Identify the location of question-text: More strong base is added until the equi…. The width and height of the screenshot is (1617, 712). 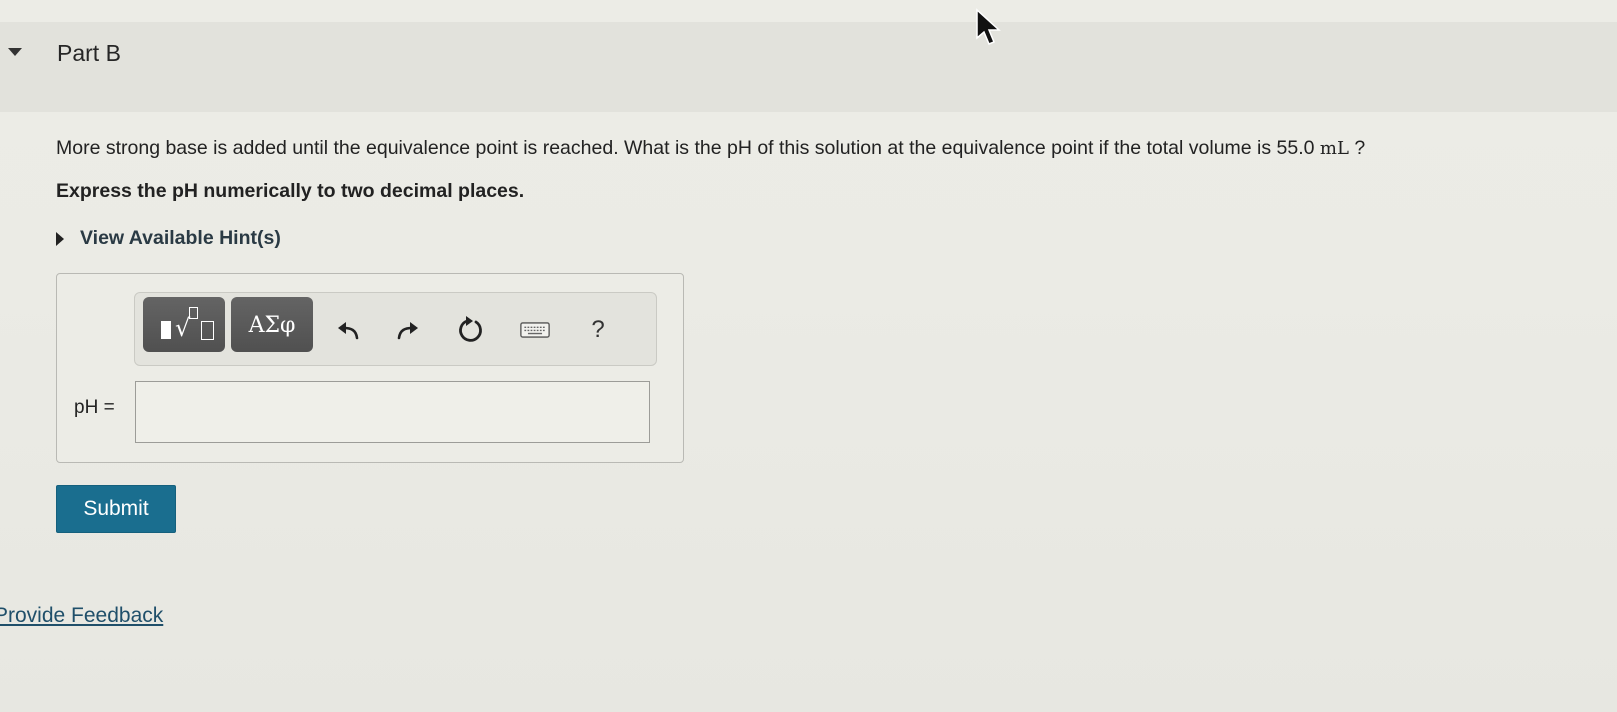
(711, 148).